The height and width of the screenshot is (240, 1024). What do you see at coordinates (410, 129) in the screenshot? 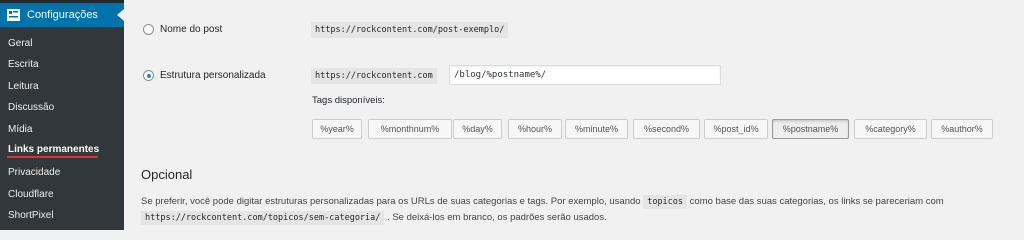
I see `tag-monthnum: %monthnum%` at bounding box center [410, 129].